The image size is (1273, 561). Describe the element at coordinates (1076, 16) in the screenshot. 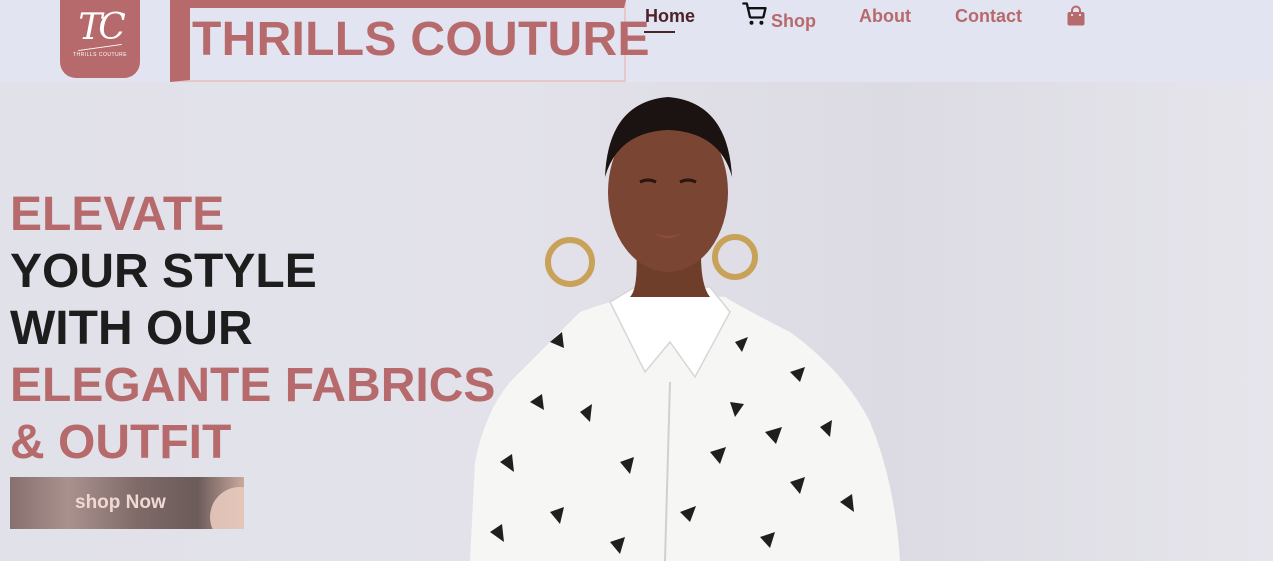

I see `shopping-bag-icon` at that location.